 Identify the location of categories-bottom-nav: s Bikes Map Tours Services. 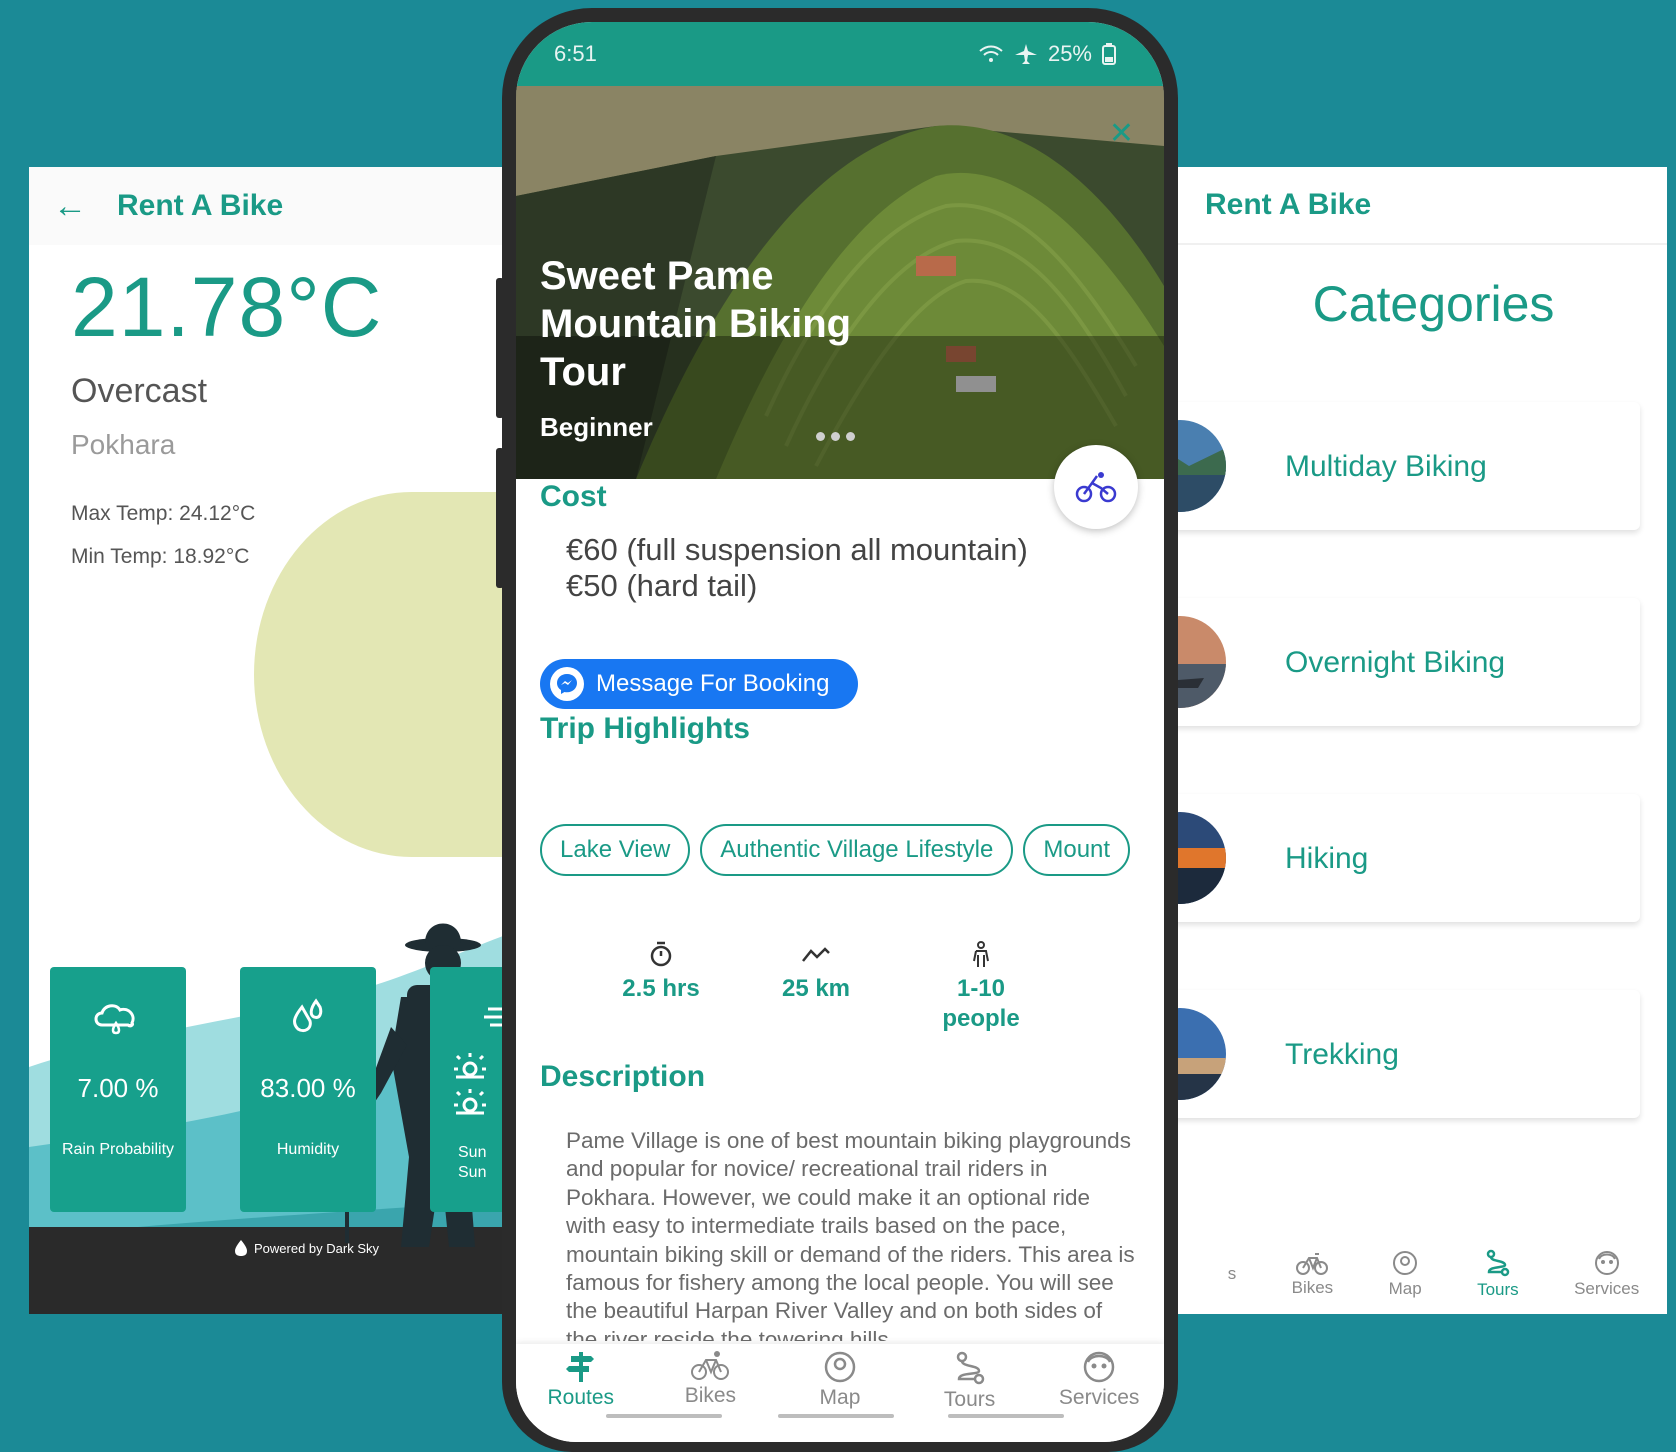
(1403, 1274).